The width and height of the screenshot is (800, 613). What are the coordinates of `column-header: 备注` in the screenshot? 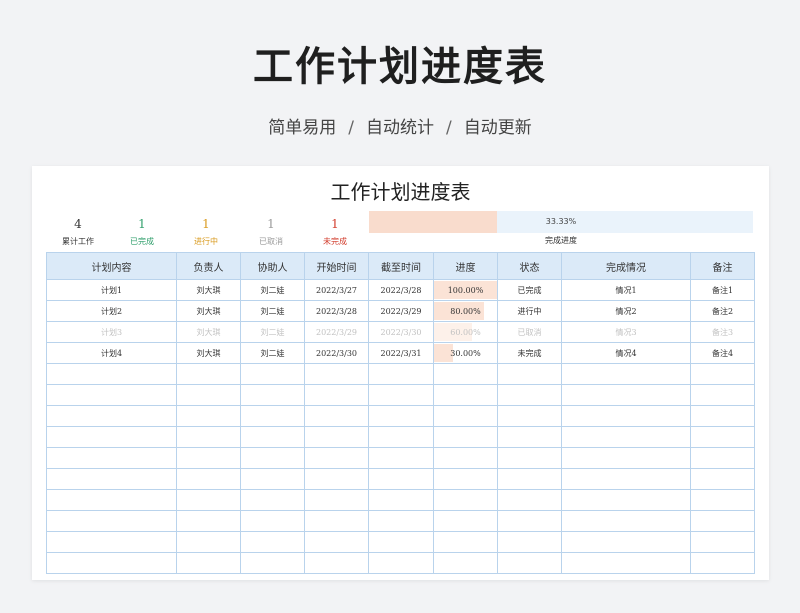 It's located at (722, 266).